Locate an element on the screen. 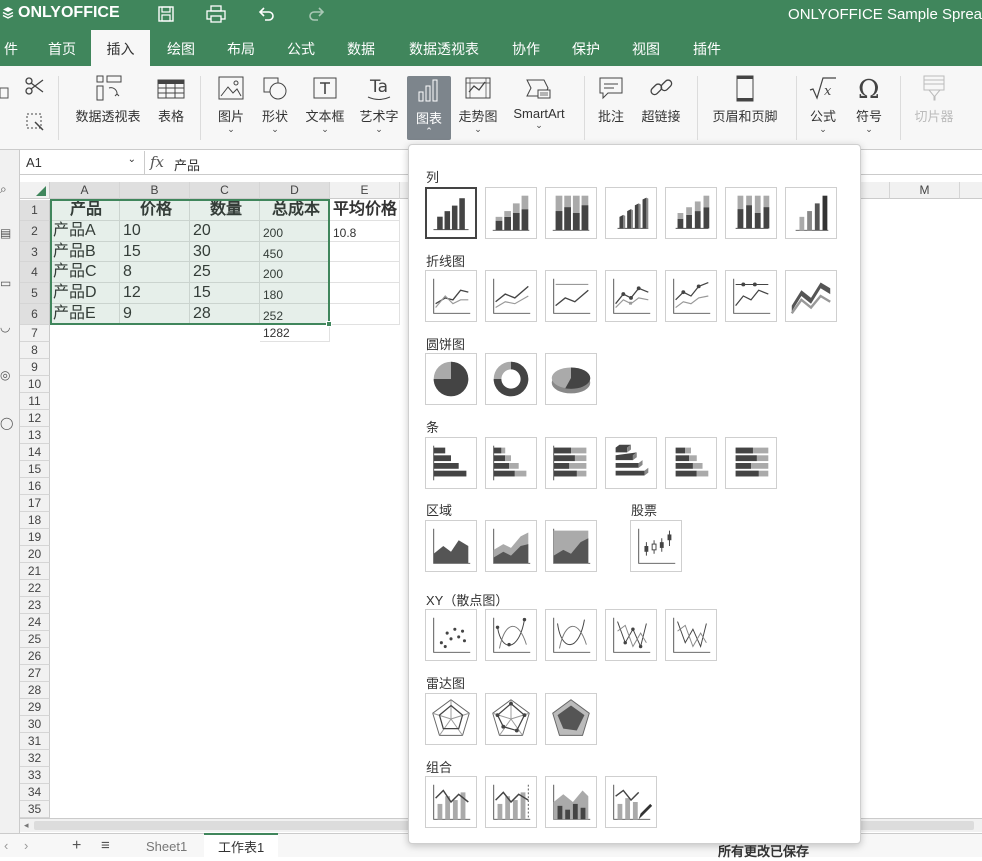  chart-bar-percent is located at coordinates (571, 463).